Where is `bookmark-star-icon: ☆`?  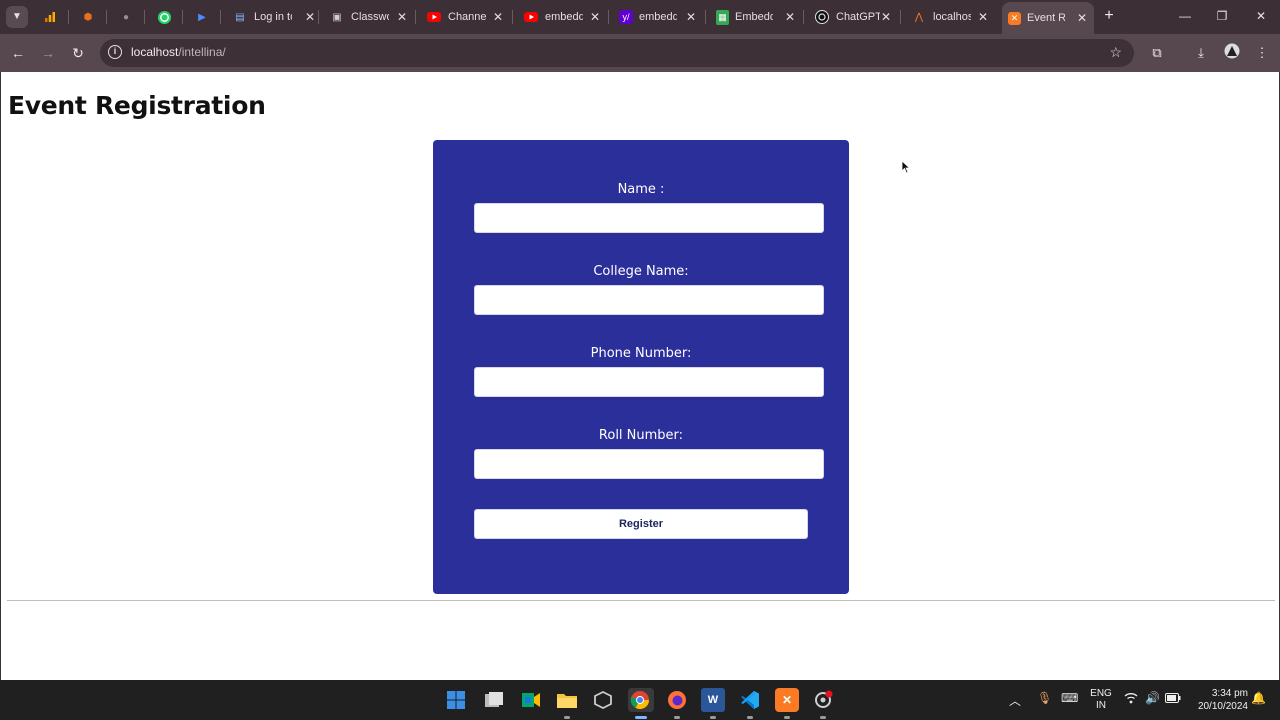
bookmark-star-icon: ☆ is located at coordinates (1115, 52).